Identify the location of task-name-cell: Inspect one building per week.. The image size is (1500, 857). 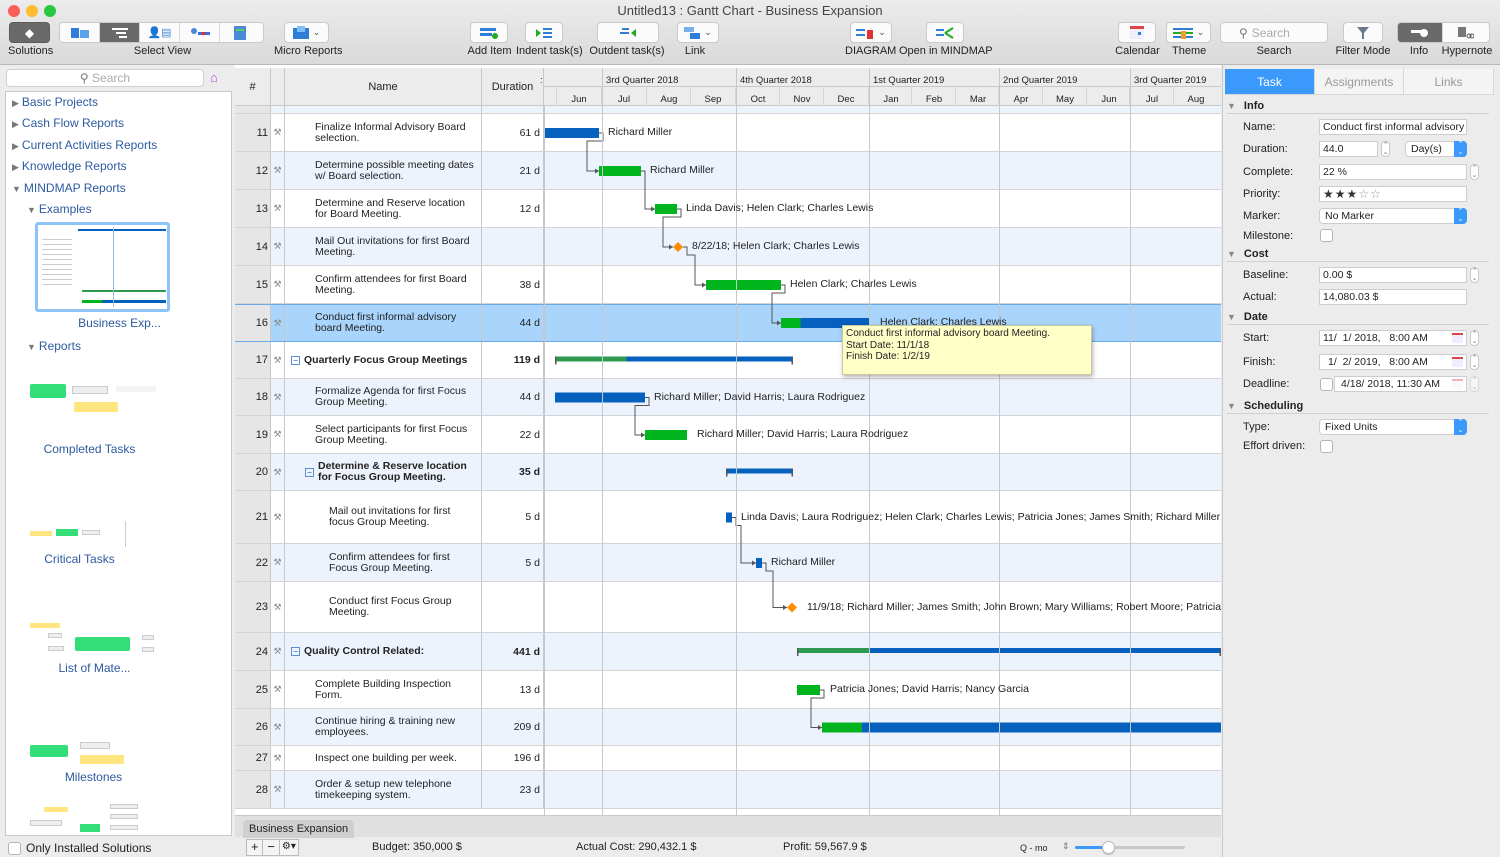
(383, 758).